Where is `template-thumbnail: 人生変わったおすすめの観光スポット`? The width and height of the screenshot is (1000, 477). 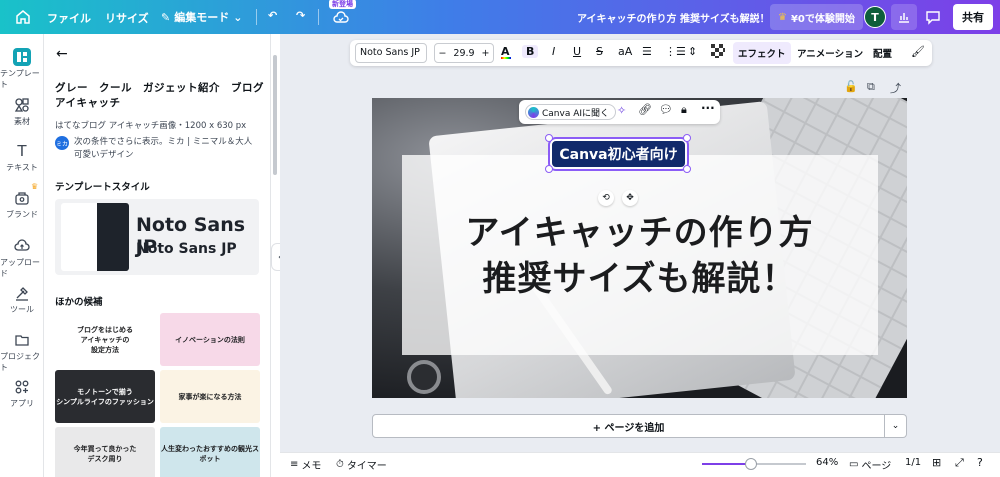
template-thumbnail: 人生変わったおすすめの観光スポット is located at coordinates (210, 452).